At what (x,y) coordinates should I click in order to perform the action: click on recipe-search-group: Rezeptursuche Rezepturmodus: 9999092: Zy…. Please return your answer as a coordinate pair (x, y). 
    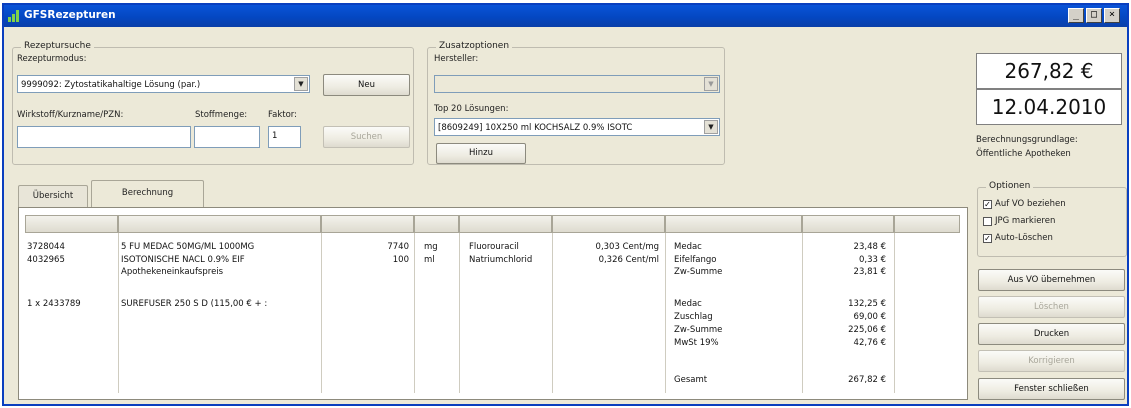
    Looking at the image, I should click on (213, 103).